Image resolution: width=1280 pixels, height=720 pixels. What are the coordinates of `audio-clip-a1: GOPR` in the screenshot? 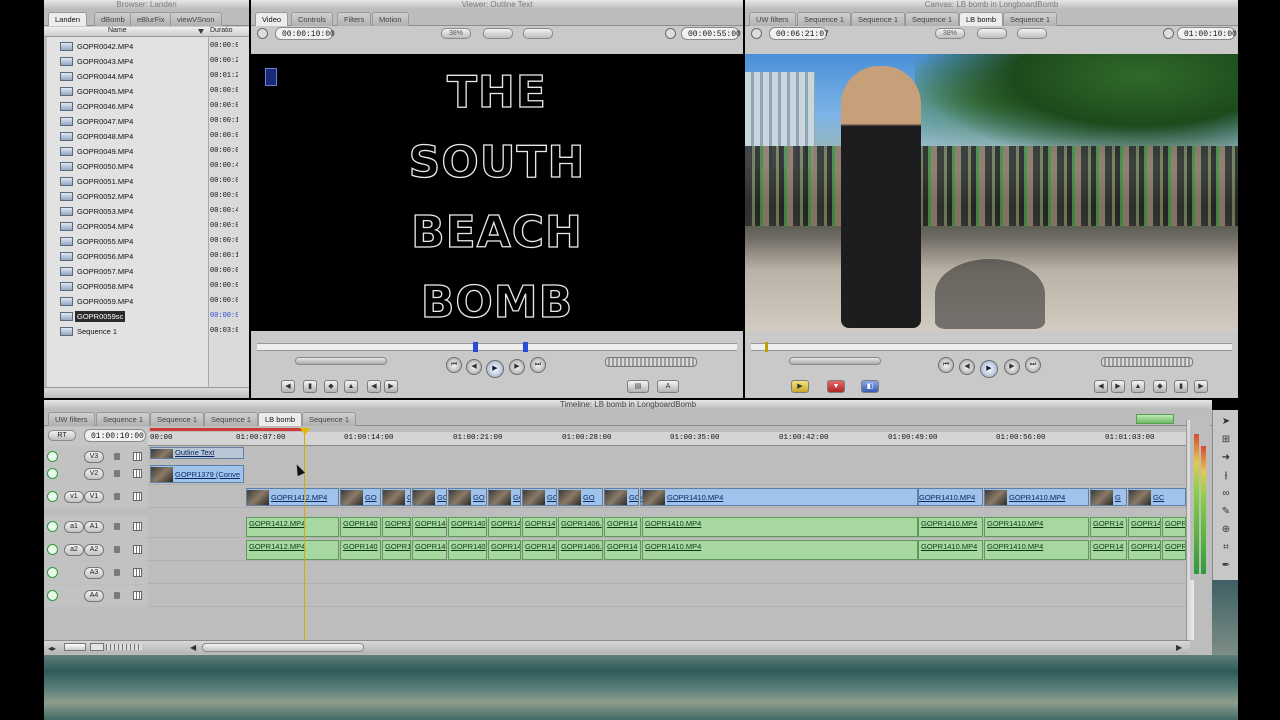 It's located at (1174, 527).